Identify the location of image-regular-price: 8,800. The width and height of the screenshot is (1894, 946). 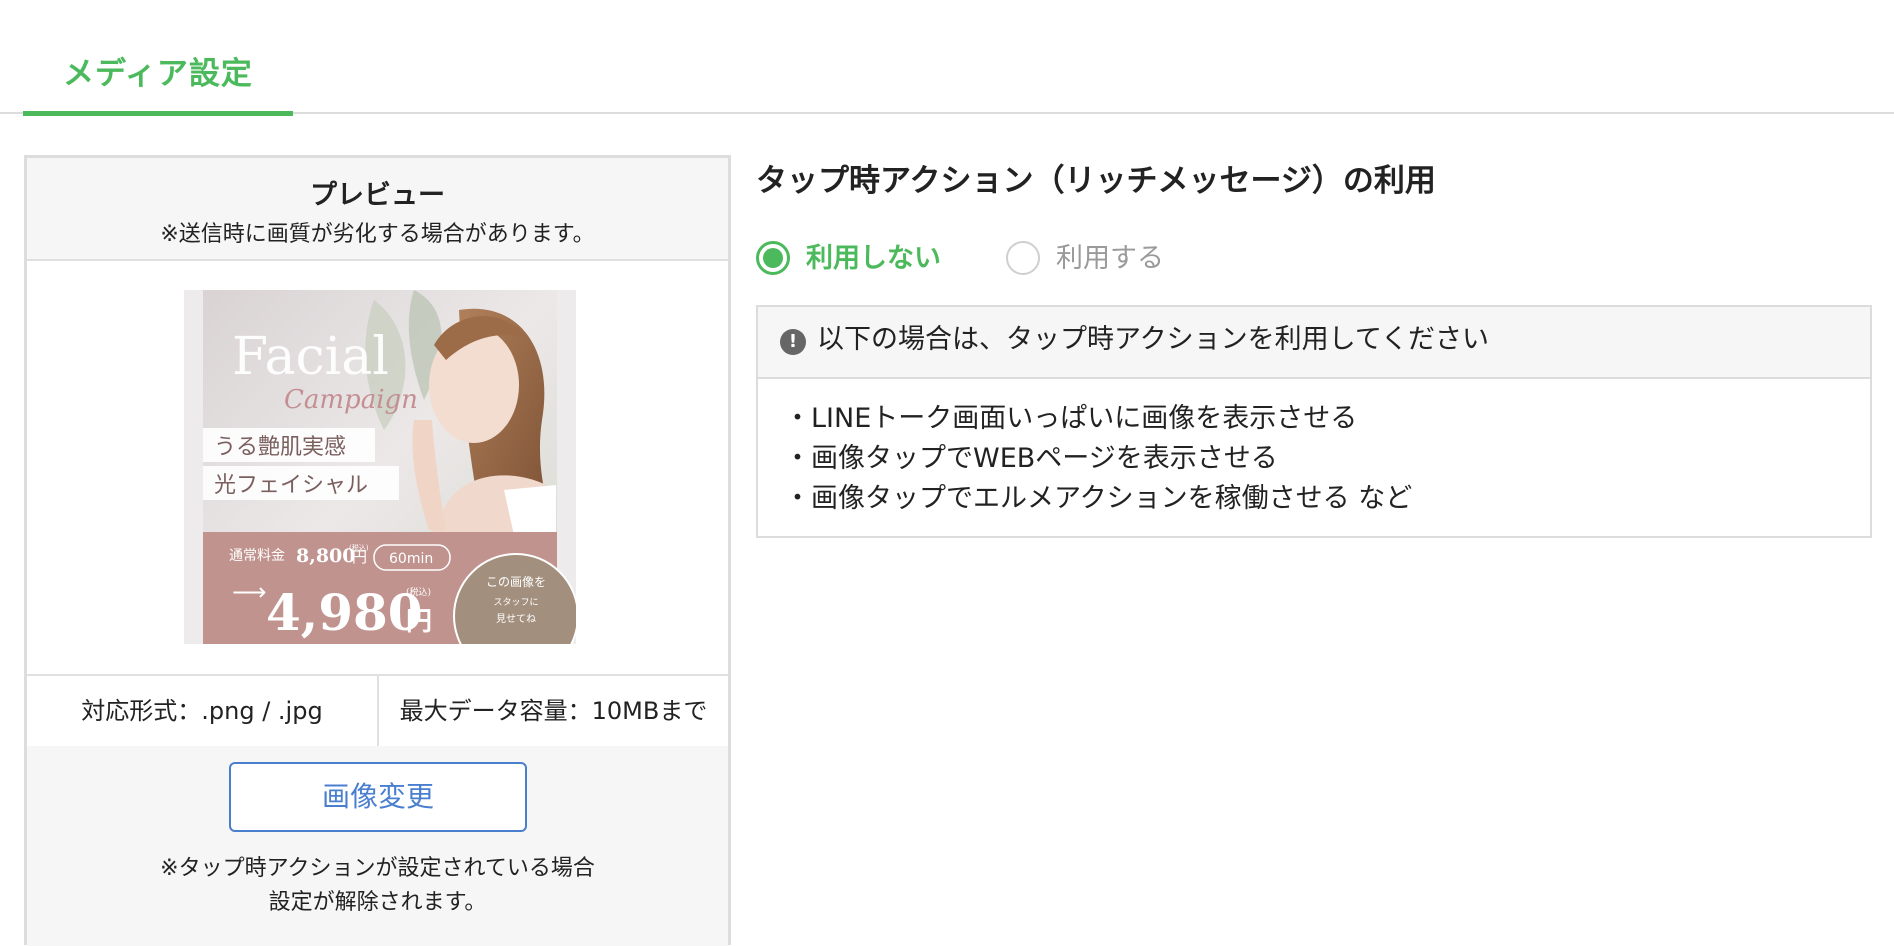
(326, 556).